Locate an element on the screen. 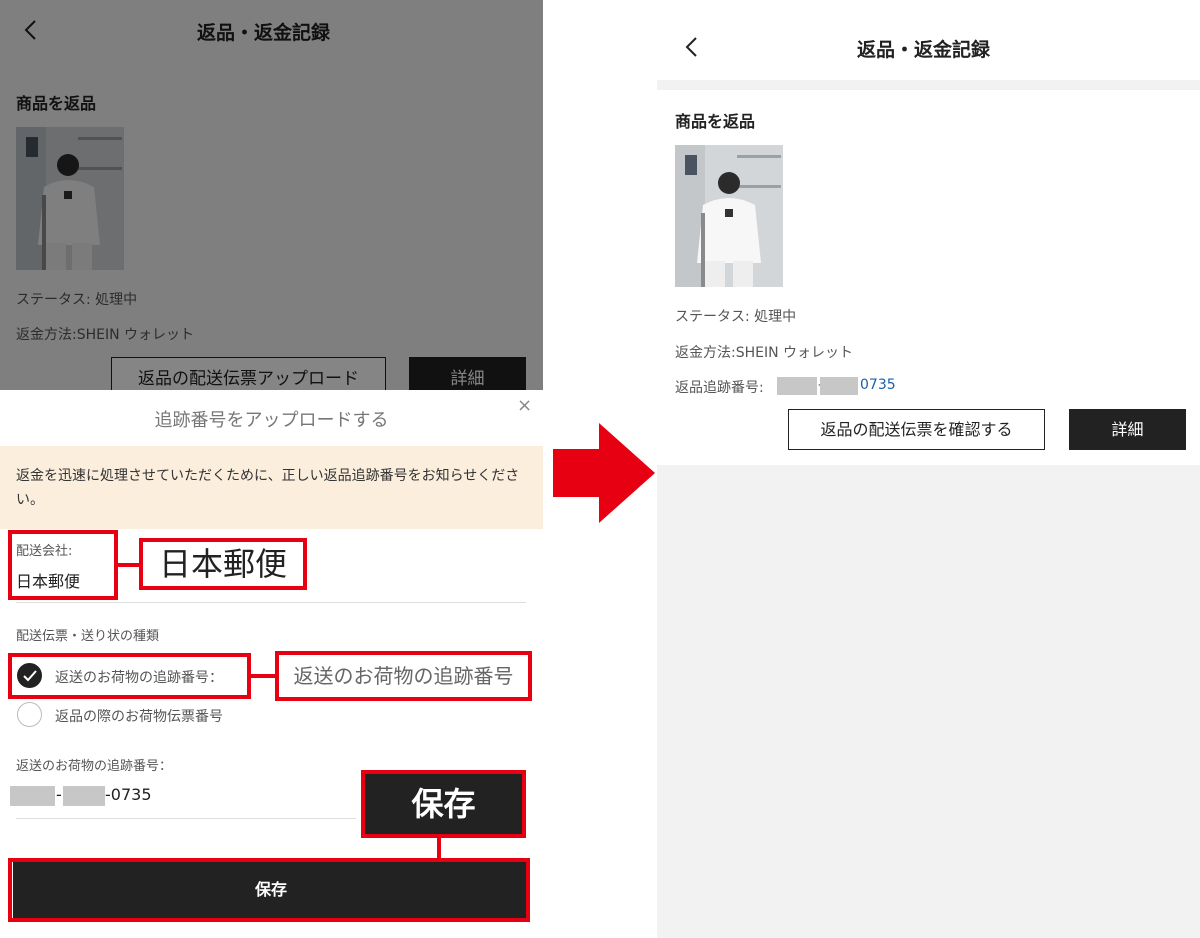  refund-method-text: 返金方法:SHEIN ウォレット is located at coordinates (764, 353).